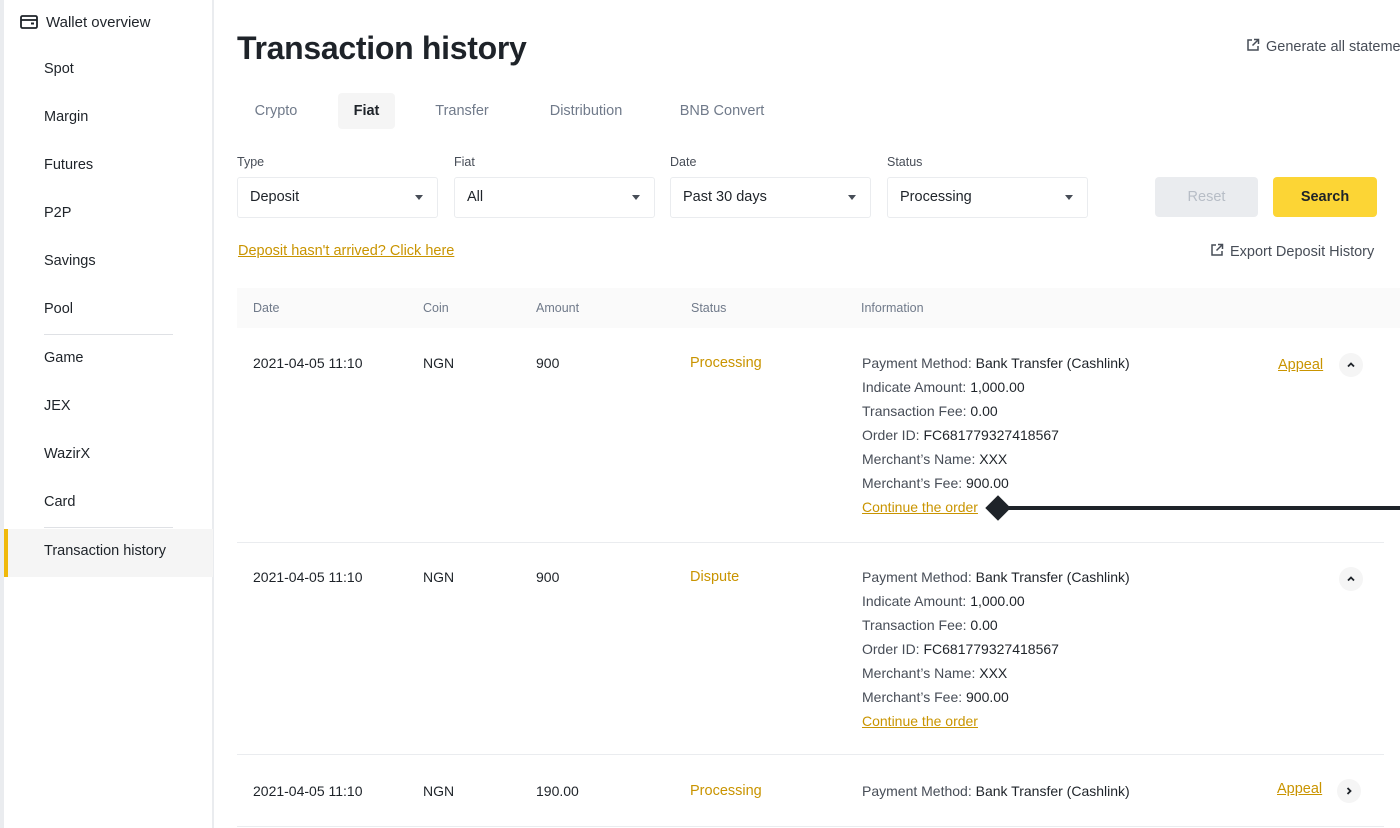 Image resolution: width=1400 pixels, height=828 pixels. What do you see at coordinates (936, 197) in the screenshot?
I see `status-select-value: Processing` at bounding box center [936, 197].